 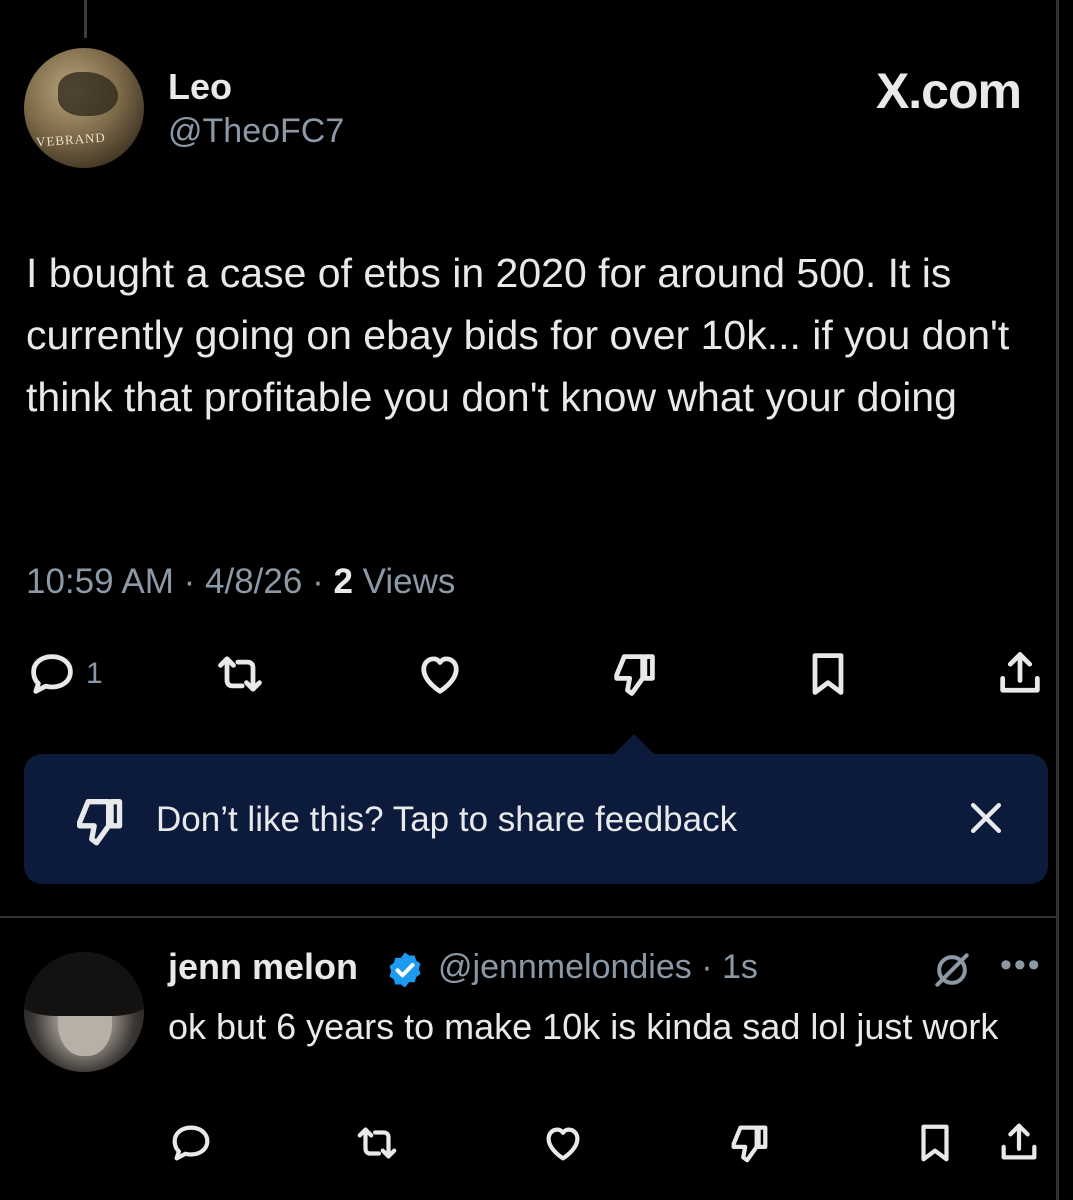 What do you see at coordinates (88, 94) in the screenshot?
I see `avatar-artwork` at bounding box center [88, 94].